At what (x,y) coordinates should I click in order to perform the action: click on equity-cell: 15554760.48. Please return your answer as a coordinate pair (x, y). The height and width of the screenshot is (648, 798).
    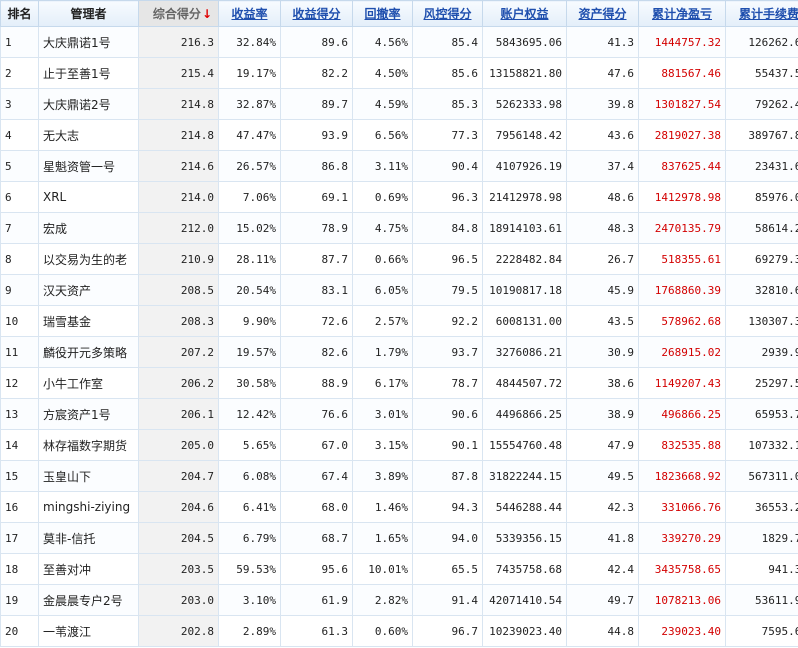
    Looking at the image, I should click on (524, 445).